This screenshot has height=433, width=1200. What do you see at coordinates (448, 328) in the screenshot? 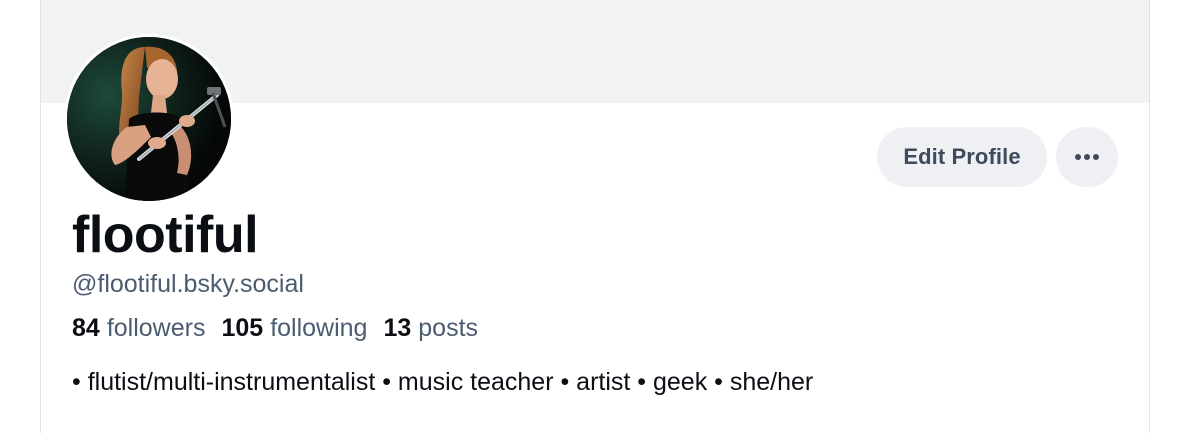
I see `posts-label: posts` at bounding box center [448, 328].